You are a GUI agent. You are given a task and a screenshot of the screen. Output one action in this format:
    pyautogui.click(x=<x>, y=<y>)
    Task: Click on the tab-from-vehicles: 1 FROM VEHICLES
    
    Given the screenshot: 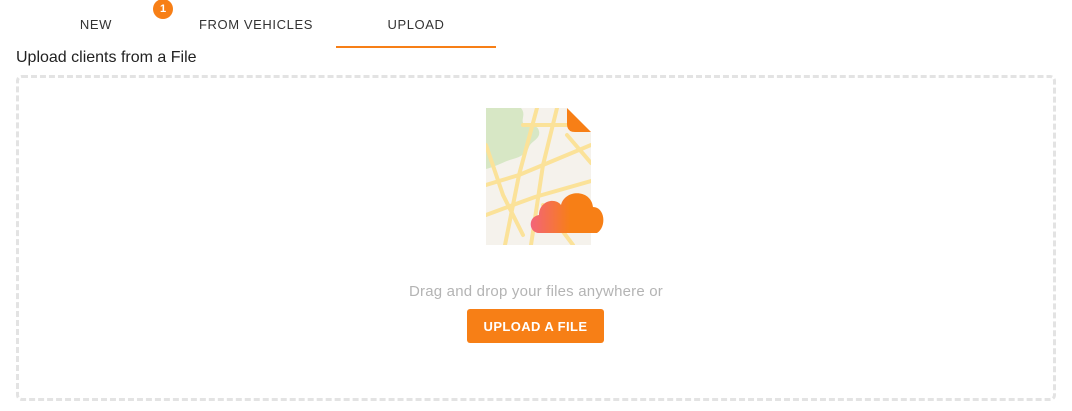 What is the action you would take?
    pyautogui.click(x=244, y=24)
    